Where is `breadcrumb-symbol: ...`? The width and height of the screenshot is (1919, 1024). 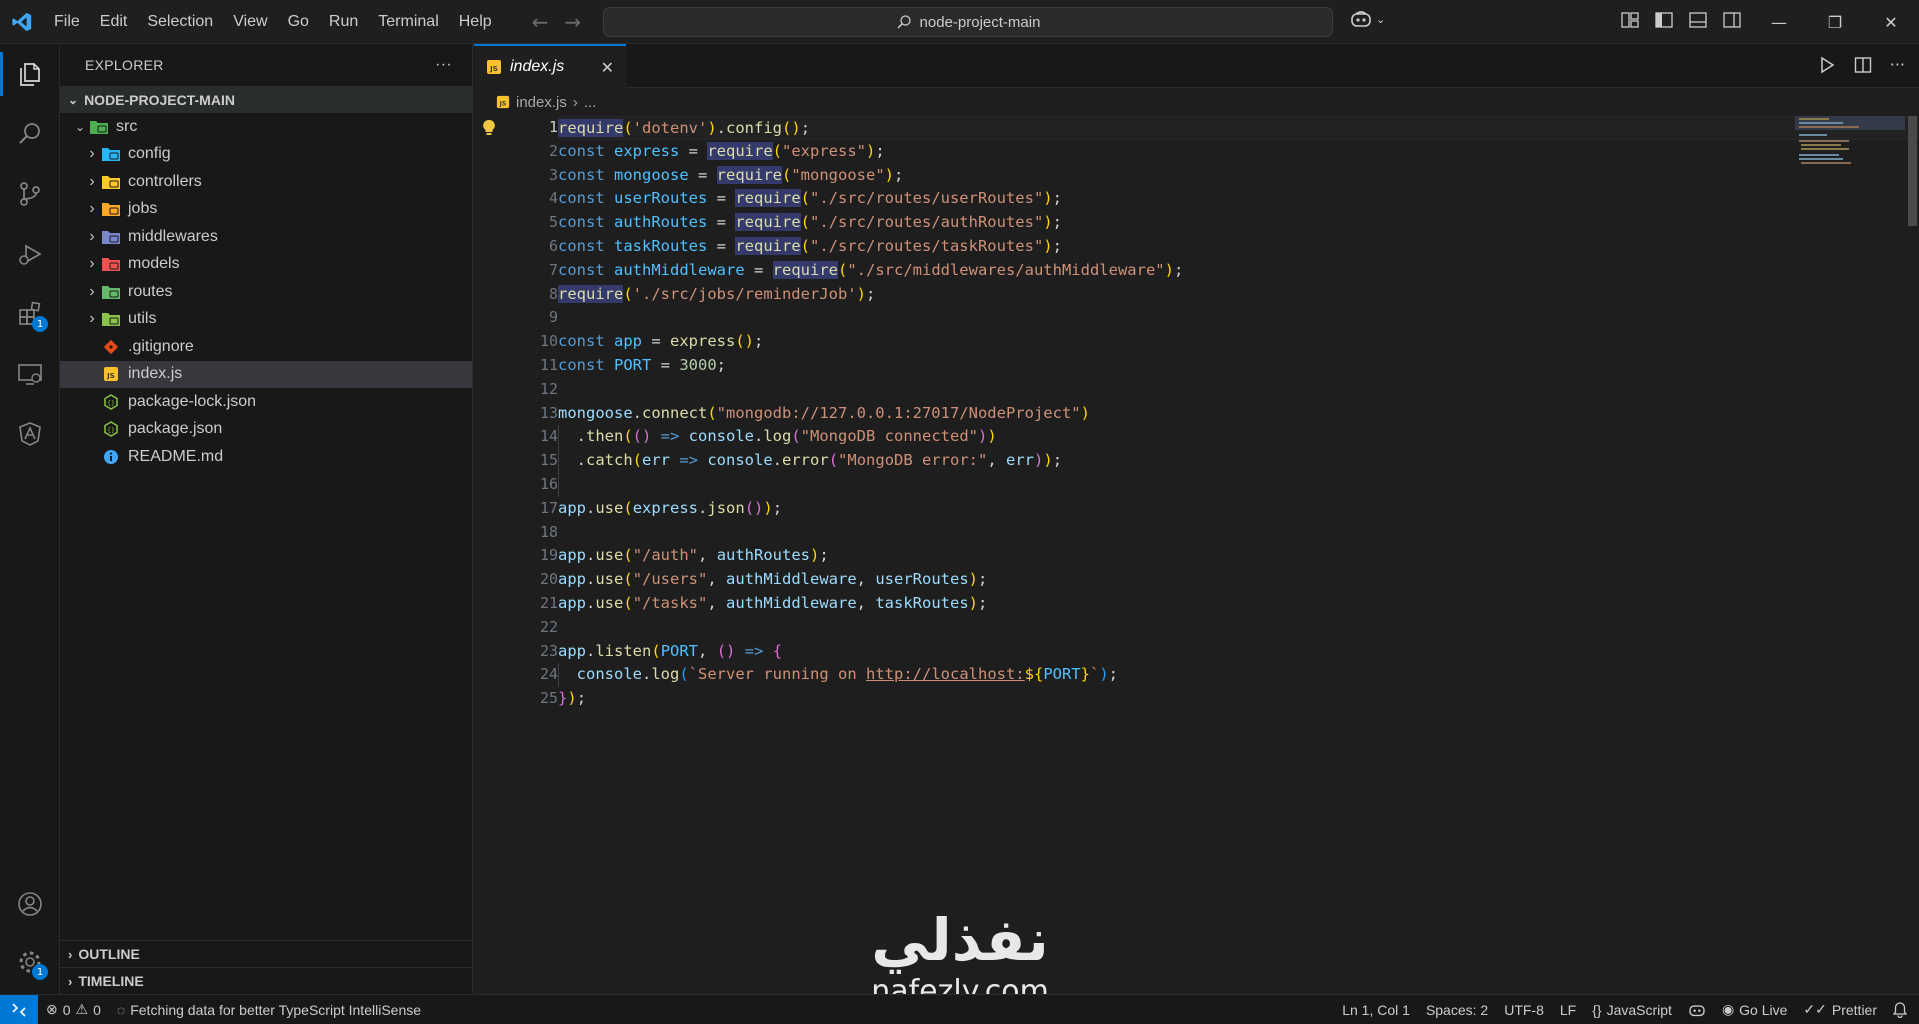 breadcrumb-symbol: ... is located at coordinates (590, 102).